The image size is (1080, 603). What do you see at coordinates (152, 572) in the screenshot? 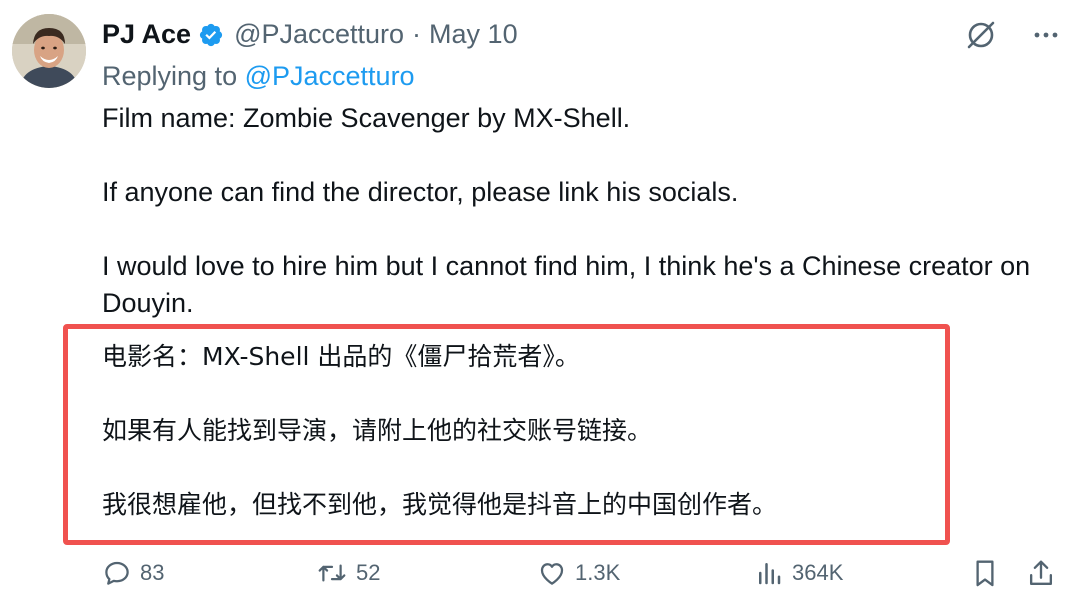
I see `reply-count: 83` at bounding box center [152, 572].